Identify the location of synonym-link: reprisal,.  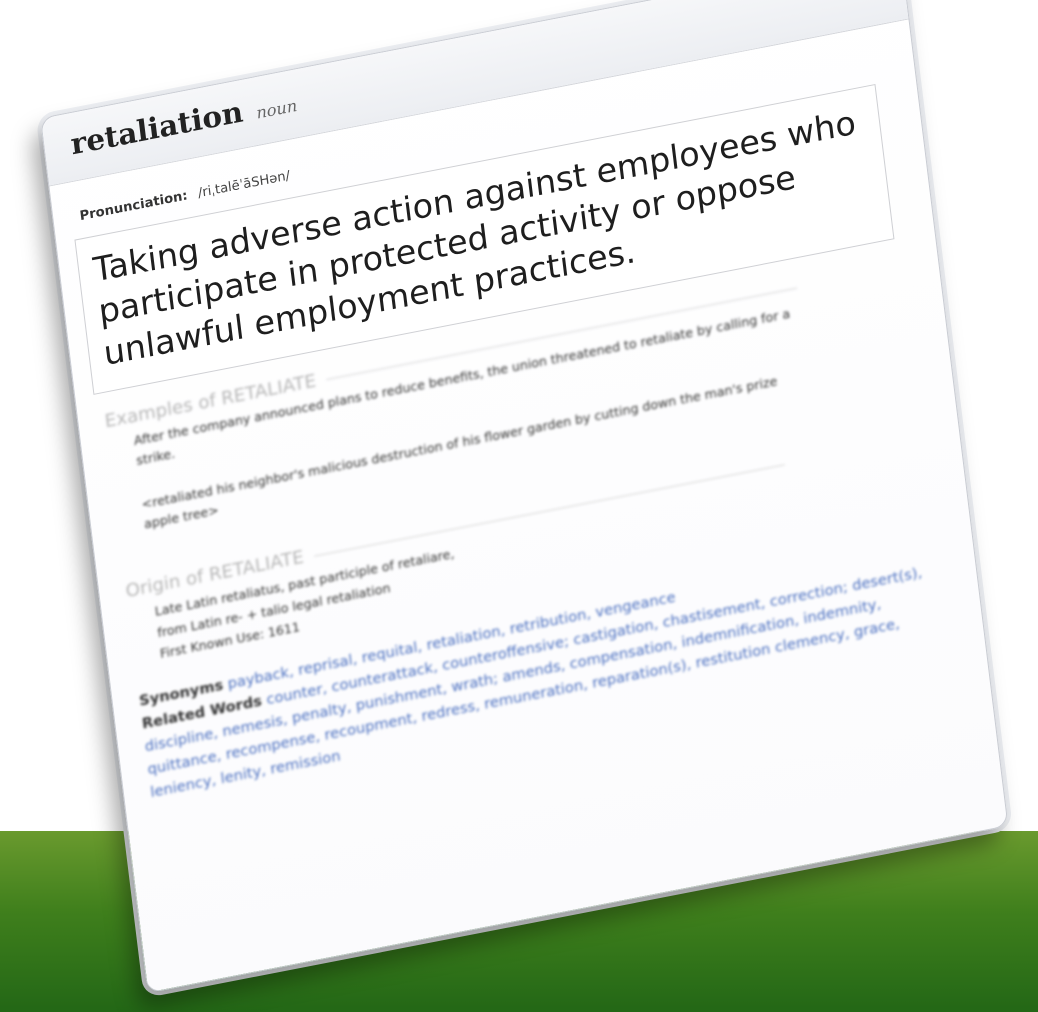
(327, 664).